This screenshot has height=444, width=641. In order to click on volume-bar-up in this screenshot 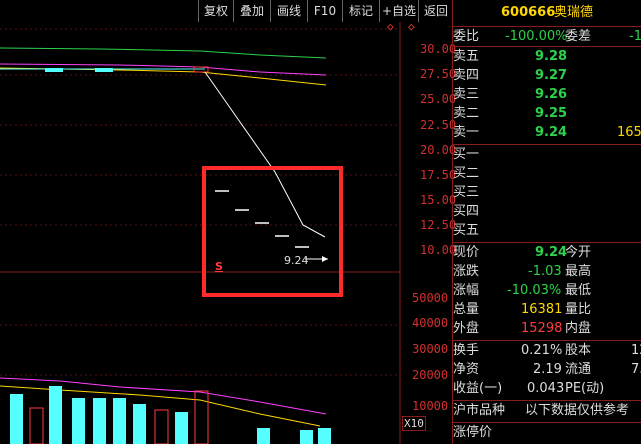, I will do `click(36, 425)`.